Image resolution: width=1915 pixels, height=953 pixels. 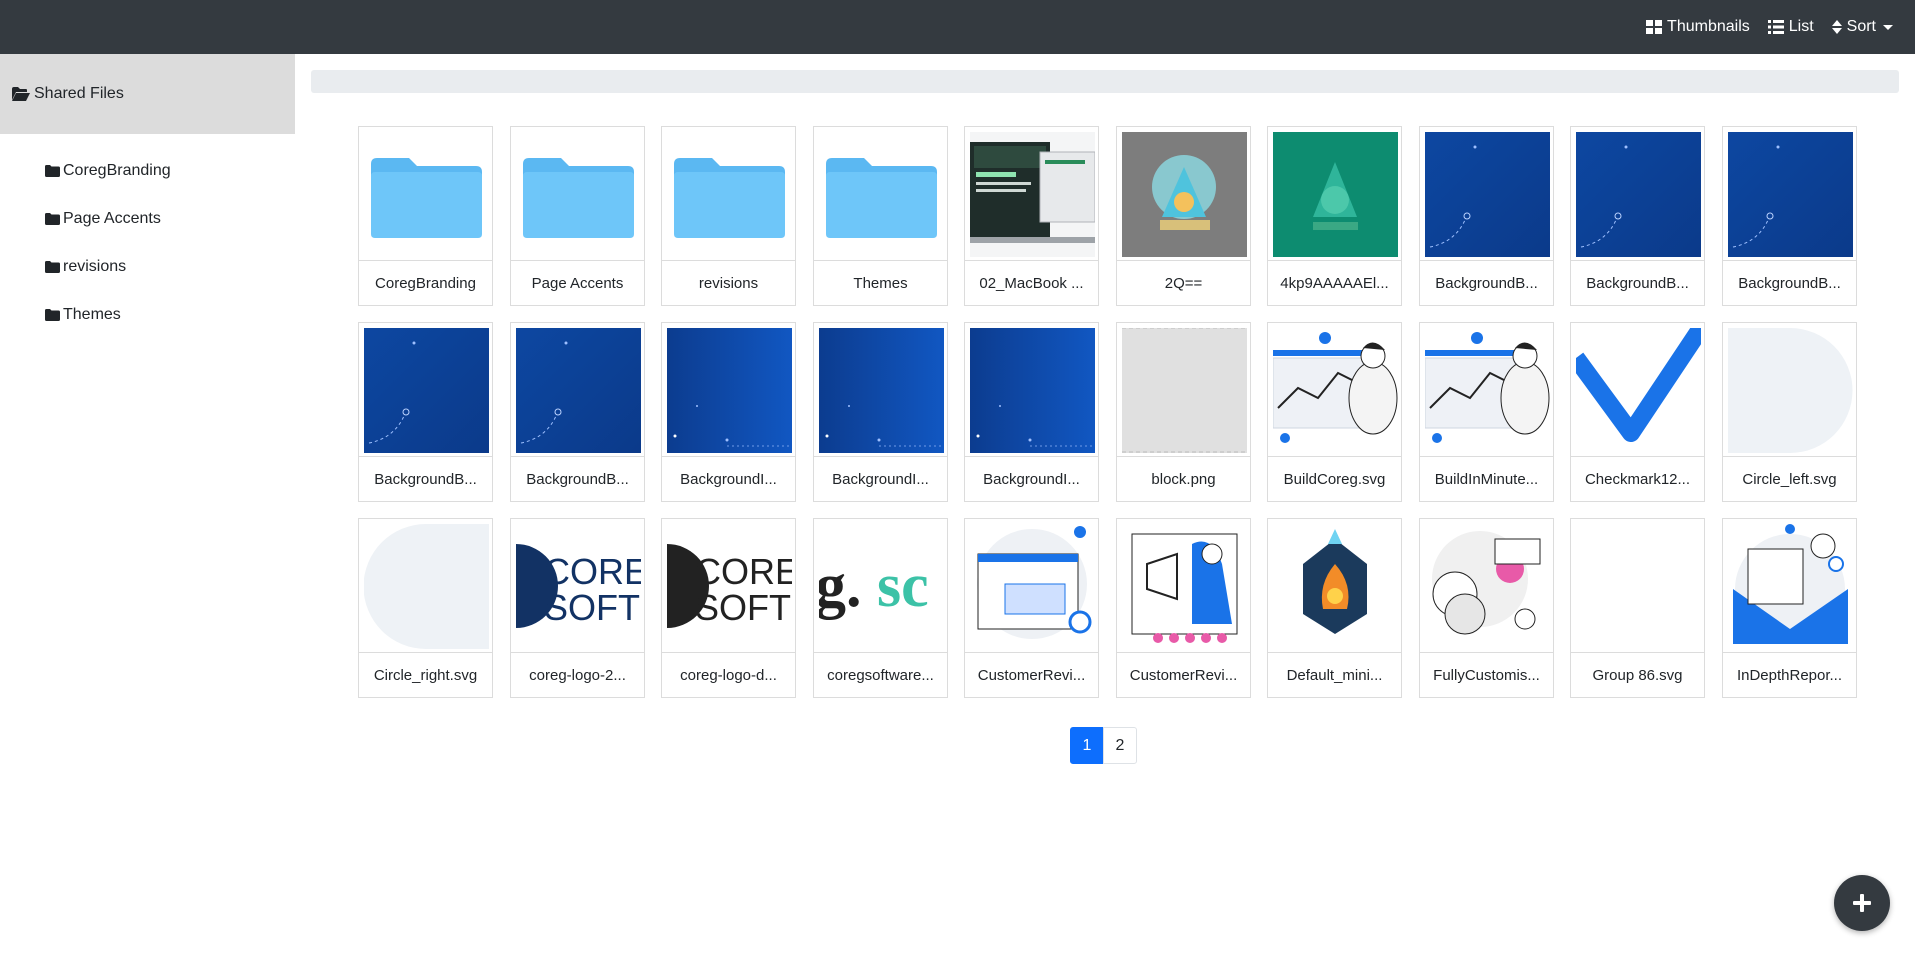 What do you see at coordinates (147, 94) in the screenshot?
I see `sidebar-root-shared-files: Shared Files` at bounding box center [147, 94].